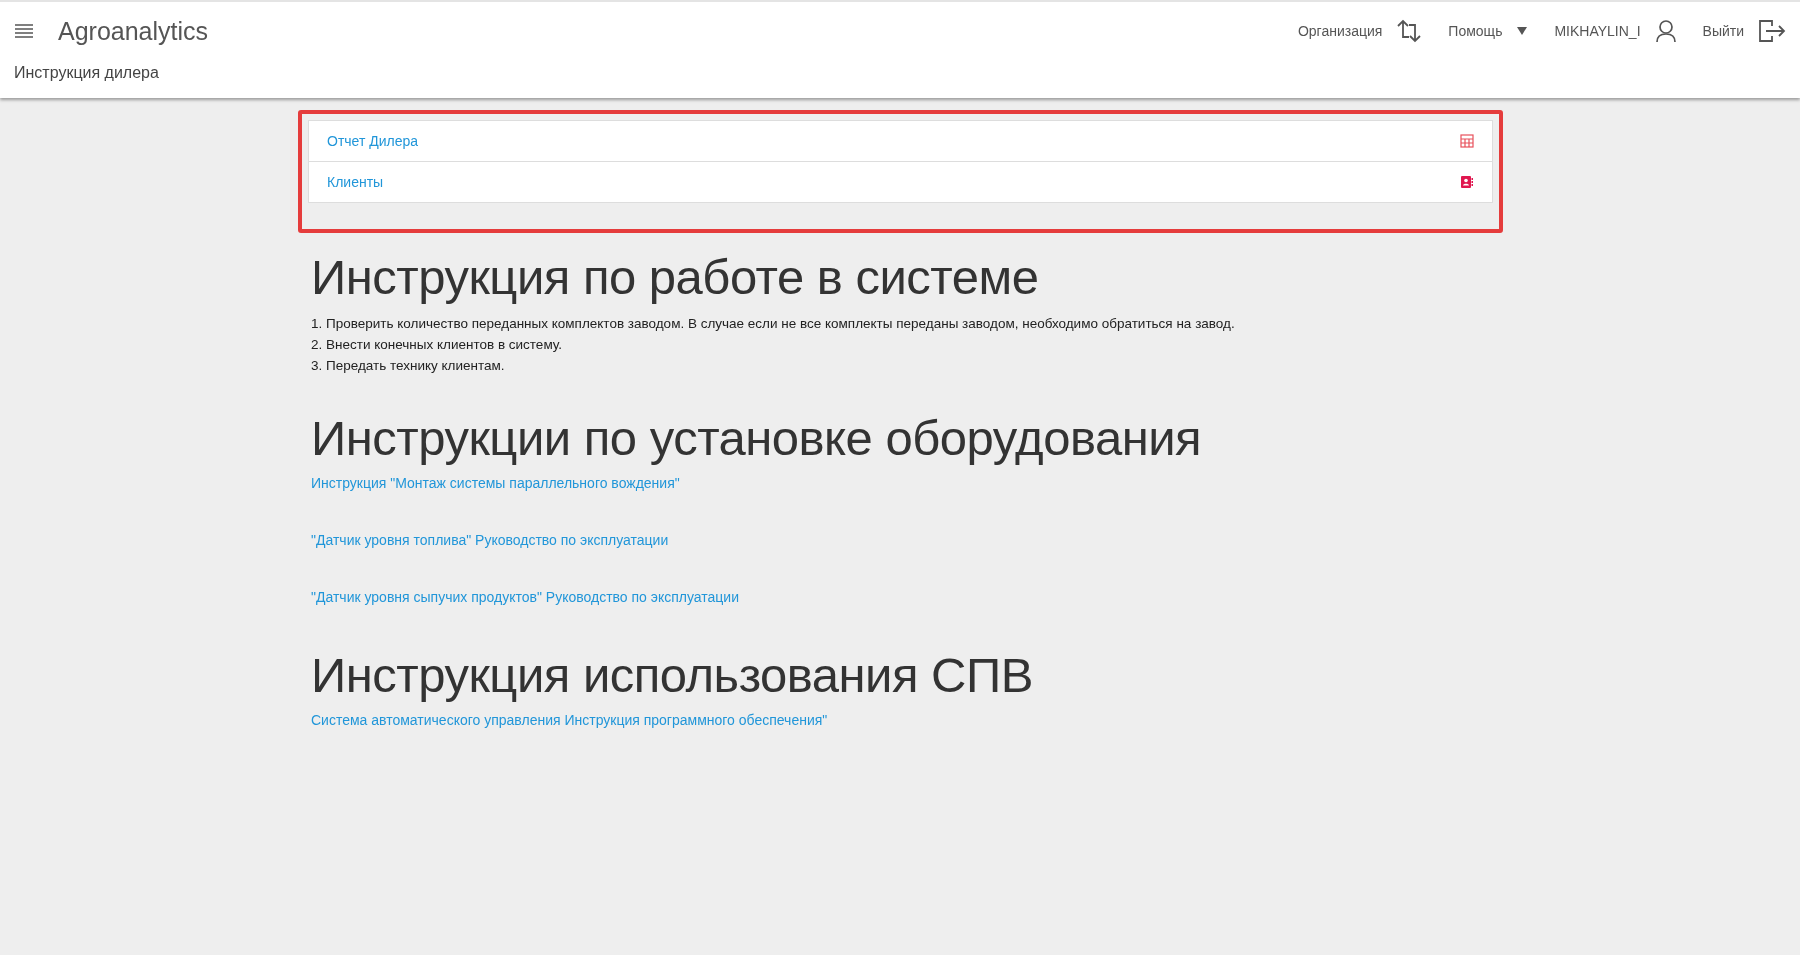  I want to click on instruction-step: 2. Внести конечных клиентов в систему., so click(899, 344).